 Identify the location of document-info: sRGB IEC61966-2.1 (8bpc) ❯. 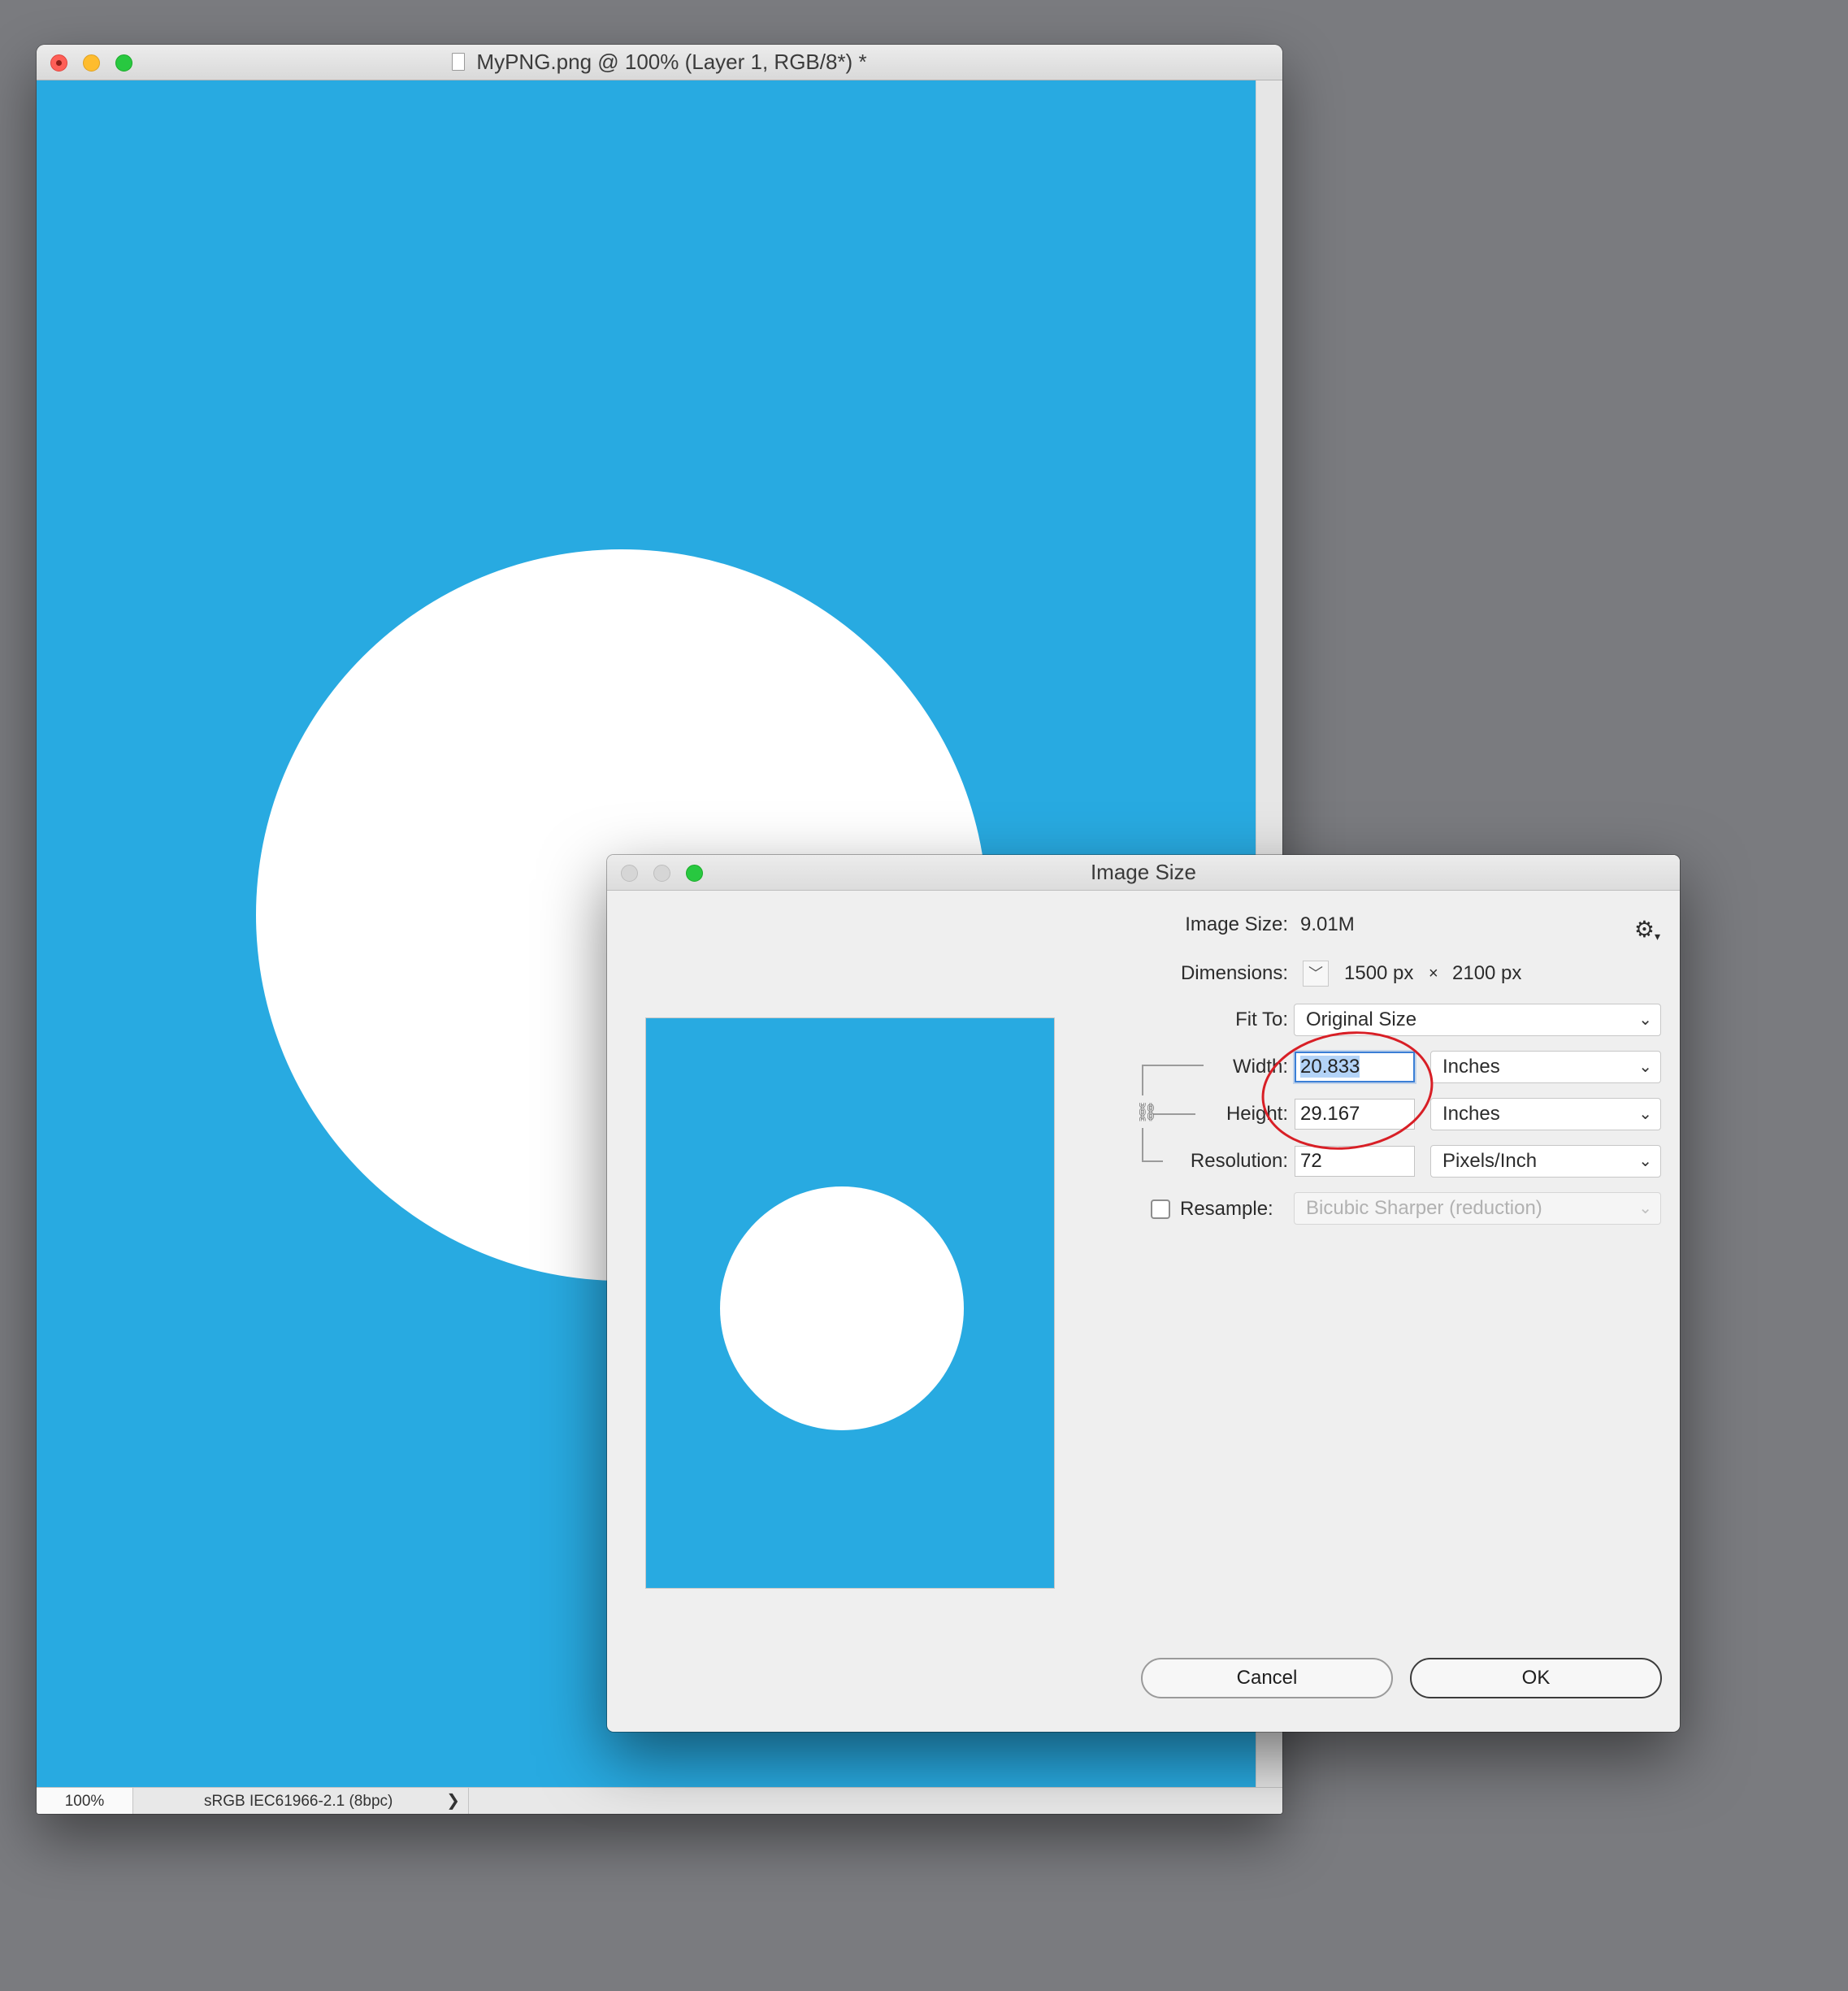
(300, 1801).